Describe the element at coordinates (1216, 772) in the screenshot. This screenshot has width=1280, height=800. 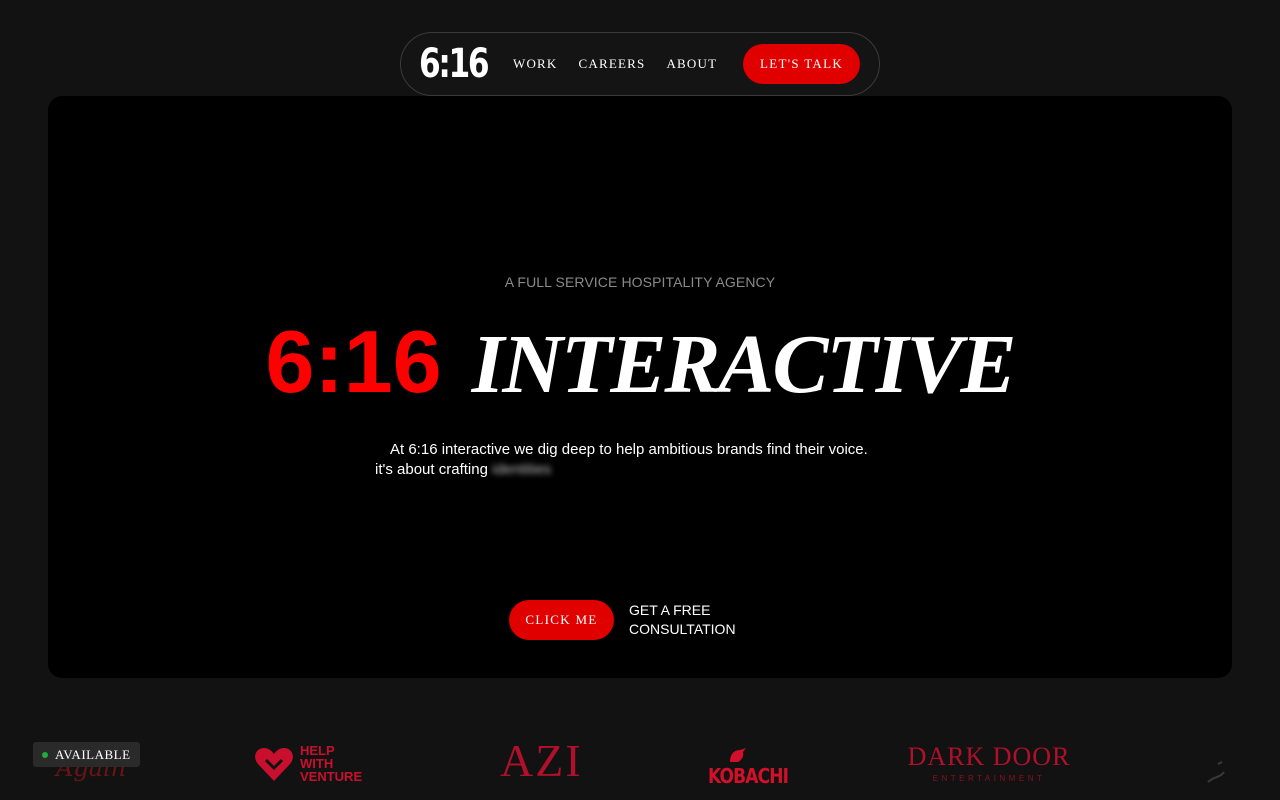
I see `partial-logo-icon` at that location.